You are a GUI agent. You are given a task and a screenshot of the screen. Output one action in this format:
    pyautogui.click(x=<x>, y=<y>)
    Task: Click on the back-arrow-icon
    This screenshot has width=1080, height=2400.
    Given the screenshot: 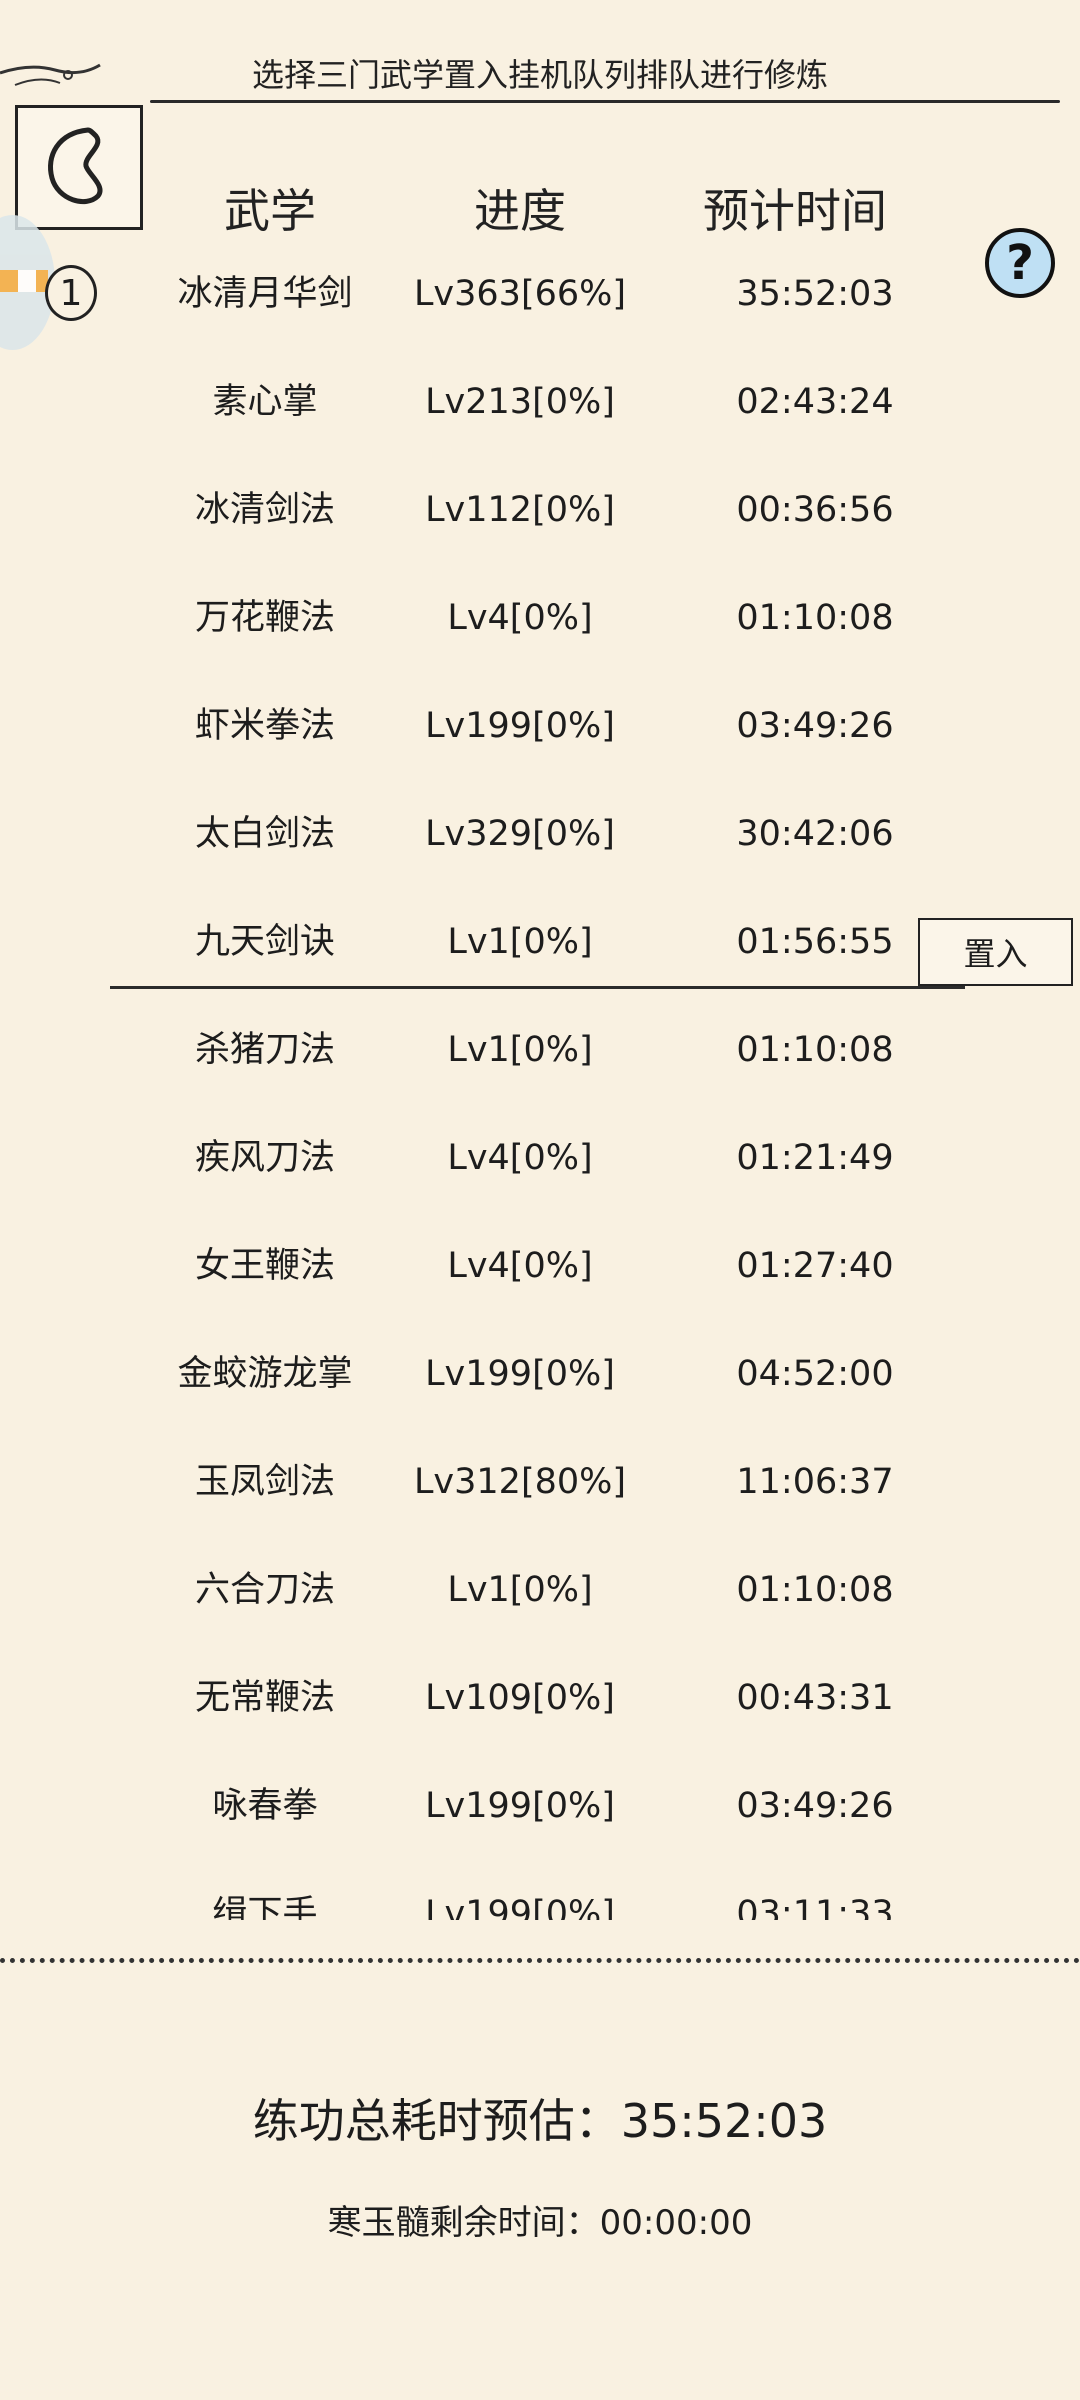 What is the action you would take?
    pyautogui.click(x=75, y=166)
    